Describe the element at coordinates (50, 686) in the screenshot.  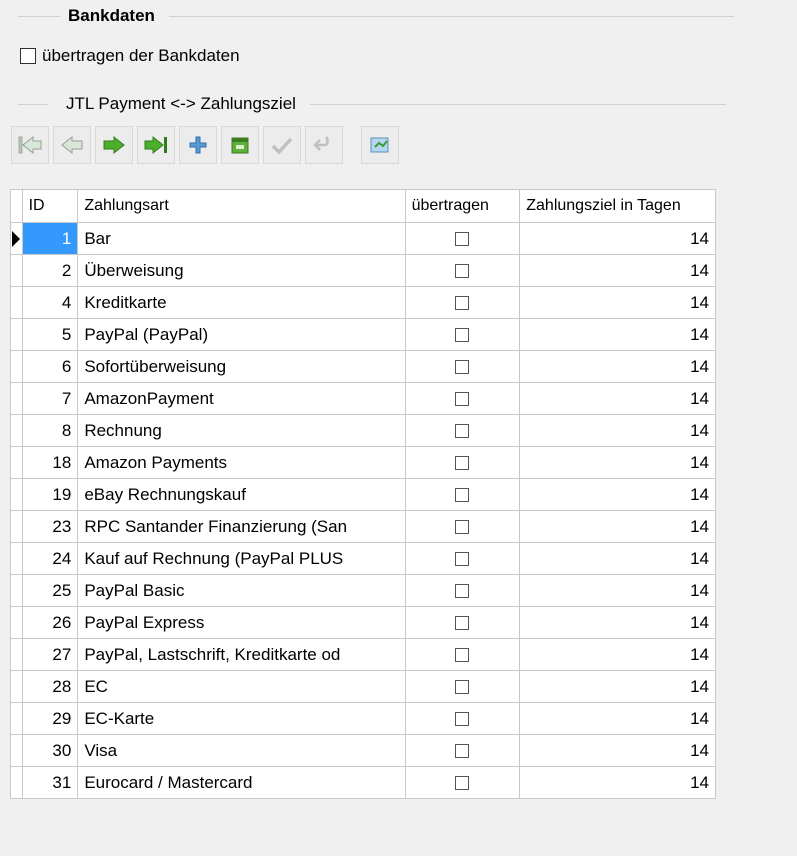
I see `cell-id: 28` at that location.